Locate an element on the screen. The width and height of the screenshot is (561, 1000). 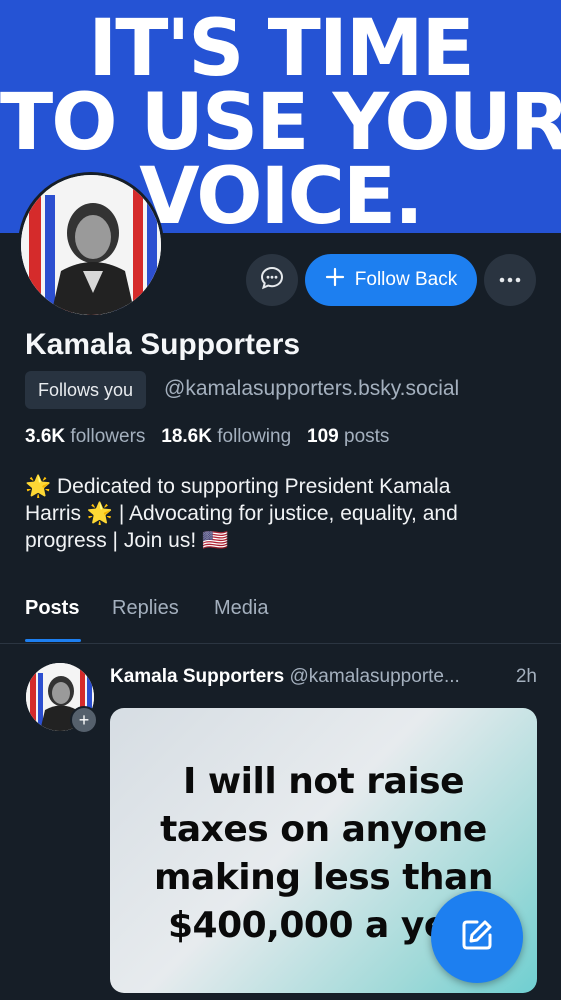
compose-button is located at coordinates (477, 937).